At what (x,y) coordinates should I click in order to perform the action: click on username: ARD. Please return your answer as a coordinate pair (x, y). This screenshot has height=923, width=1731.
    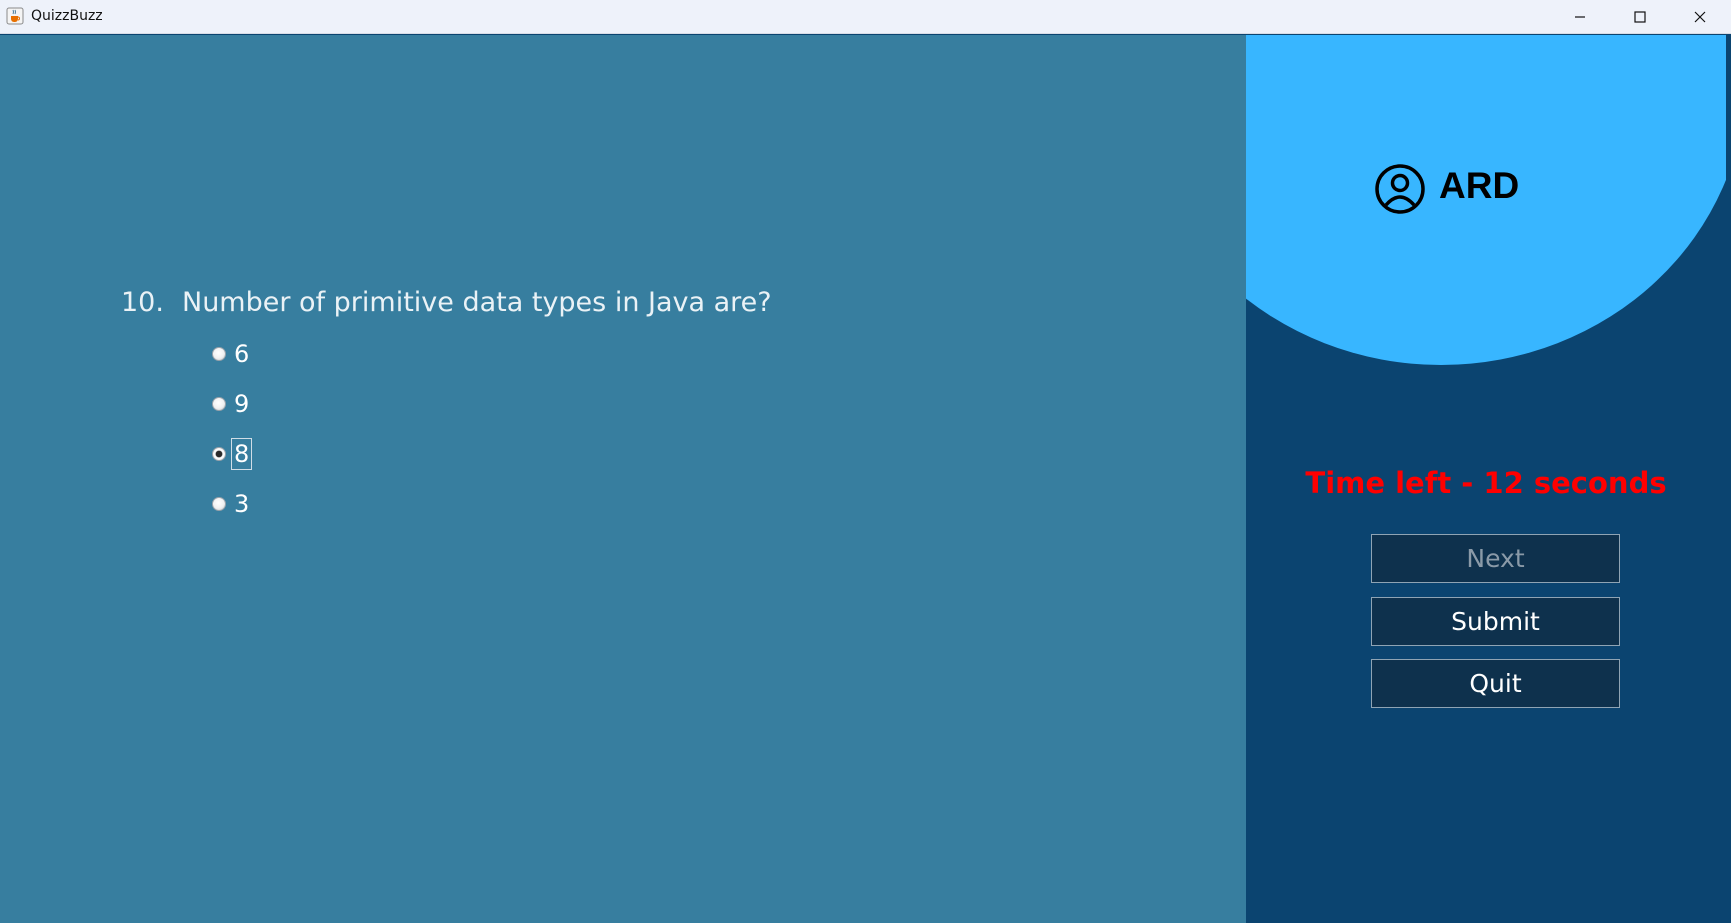
    Looking at the image, I should click on (1479, 185).